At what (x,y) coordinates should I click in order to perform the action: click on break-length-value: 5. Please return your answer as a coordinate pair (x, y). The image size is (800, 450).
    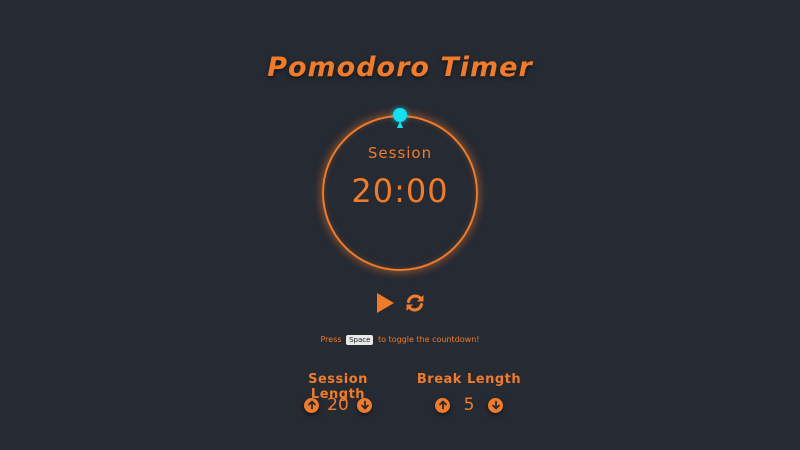
    Looking at the image, I should click on (469, 405).